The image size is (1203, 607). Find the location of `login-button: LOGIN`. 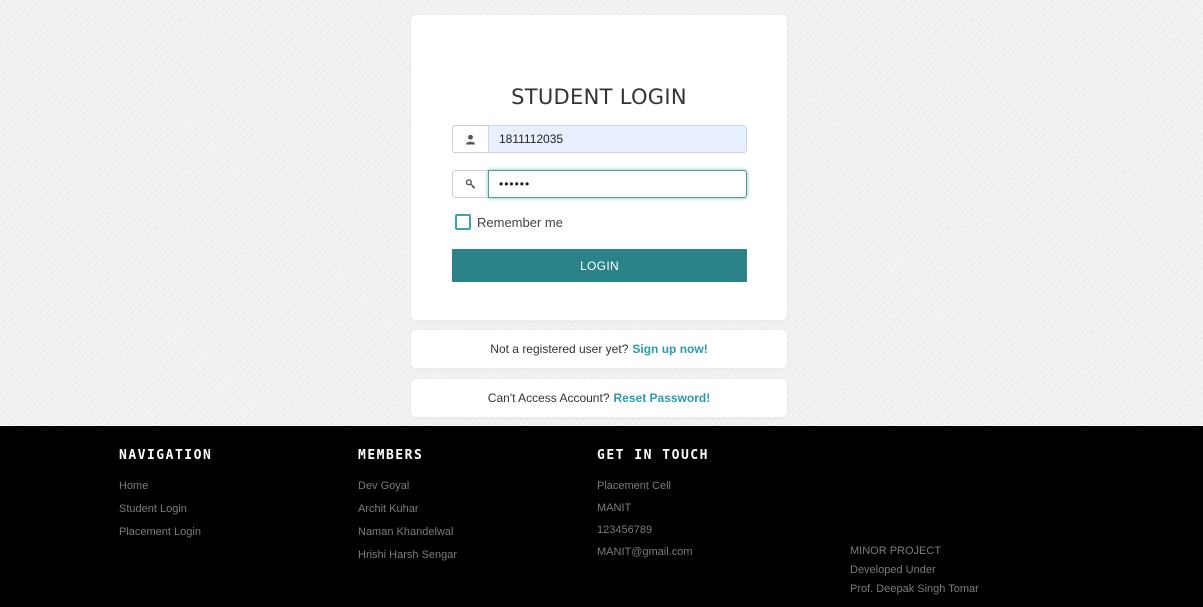

login-button: LOGIN is located at coordinates (599, 265).